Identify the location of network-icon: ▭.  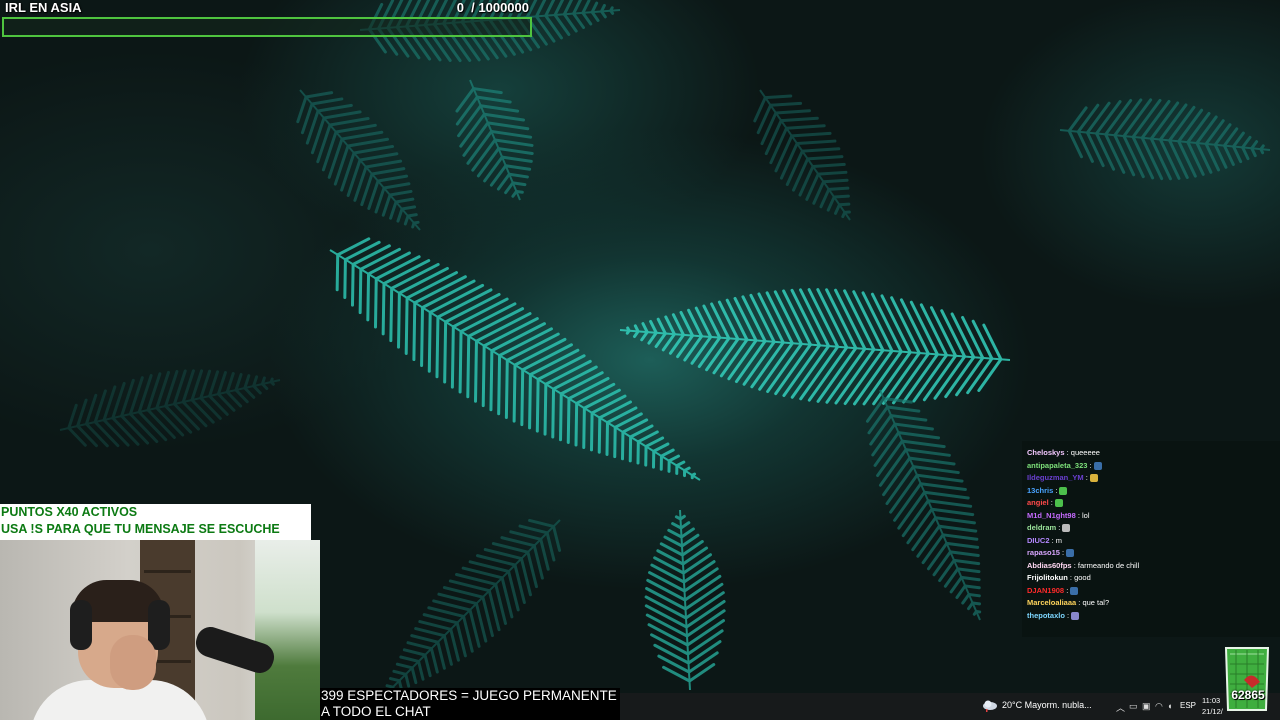
(1133, 706).